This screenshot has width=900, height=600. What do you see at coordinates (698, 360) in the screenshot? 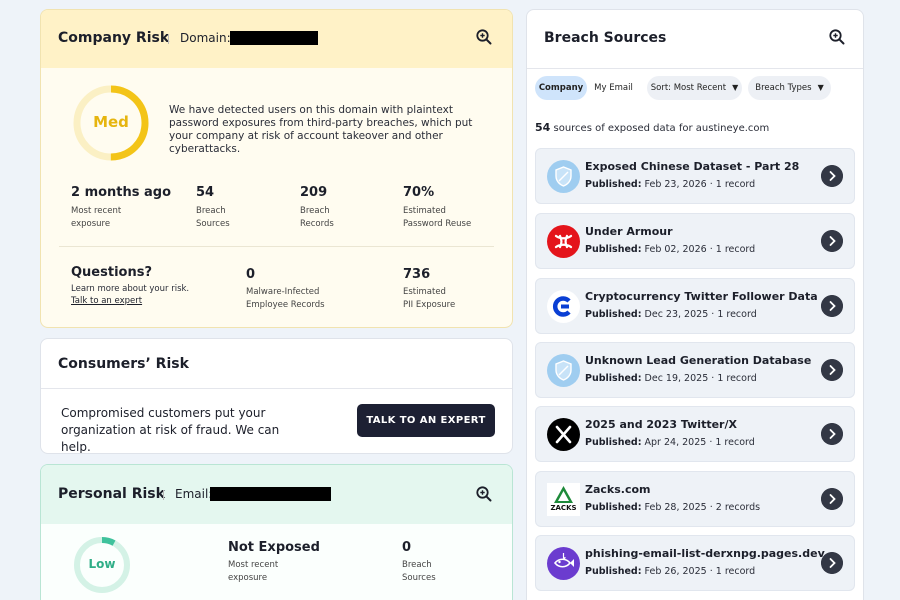
I see `breach-title: Unknown Lead Generation Database` at bounding box center [698, 360].